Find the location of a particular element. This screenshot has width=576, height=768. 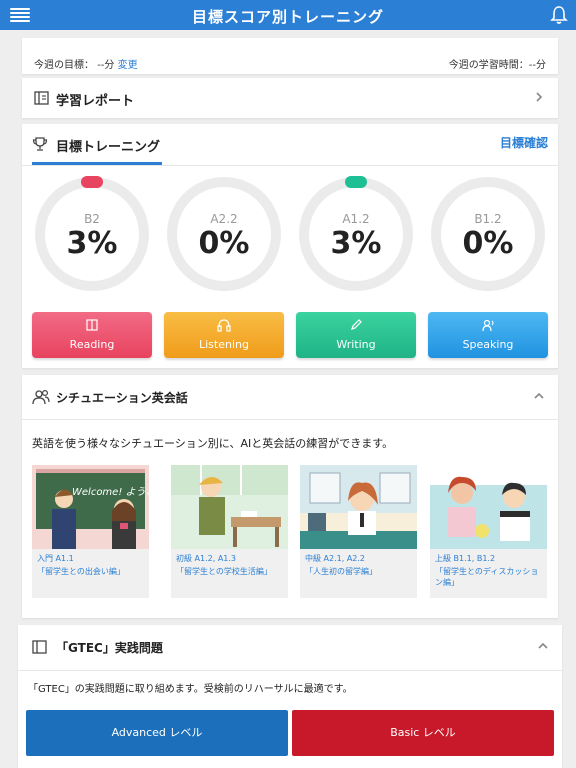

weekly-goal: 今週の目標： --分 変更 is located at coordinates (86, 63).